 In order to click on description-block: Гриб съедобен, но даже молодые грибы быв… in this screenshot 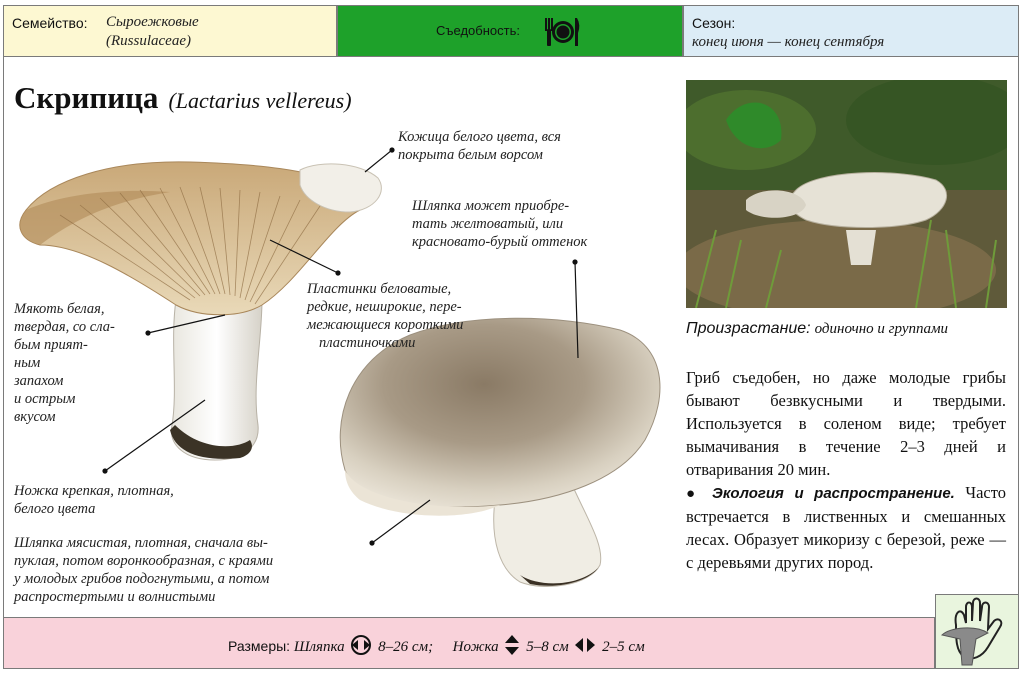, I will do `click(846, 470)`.